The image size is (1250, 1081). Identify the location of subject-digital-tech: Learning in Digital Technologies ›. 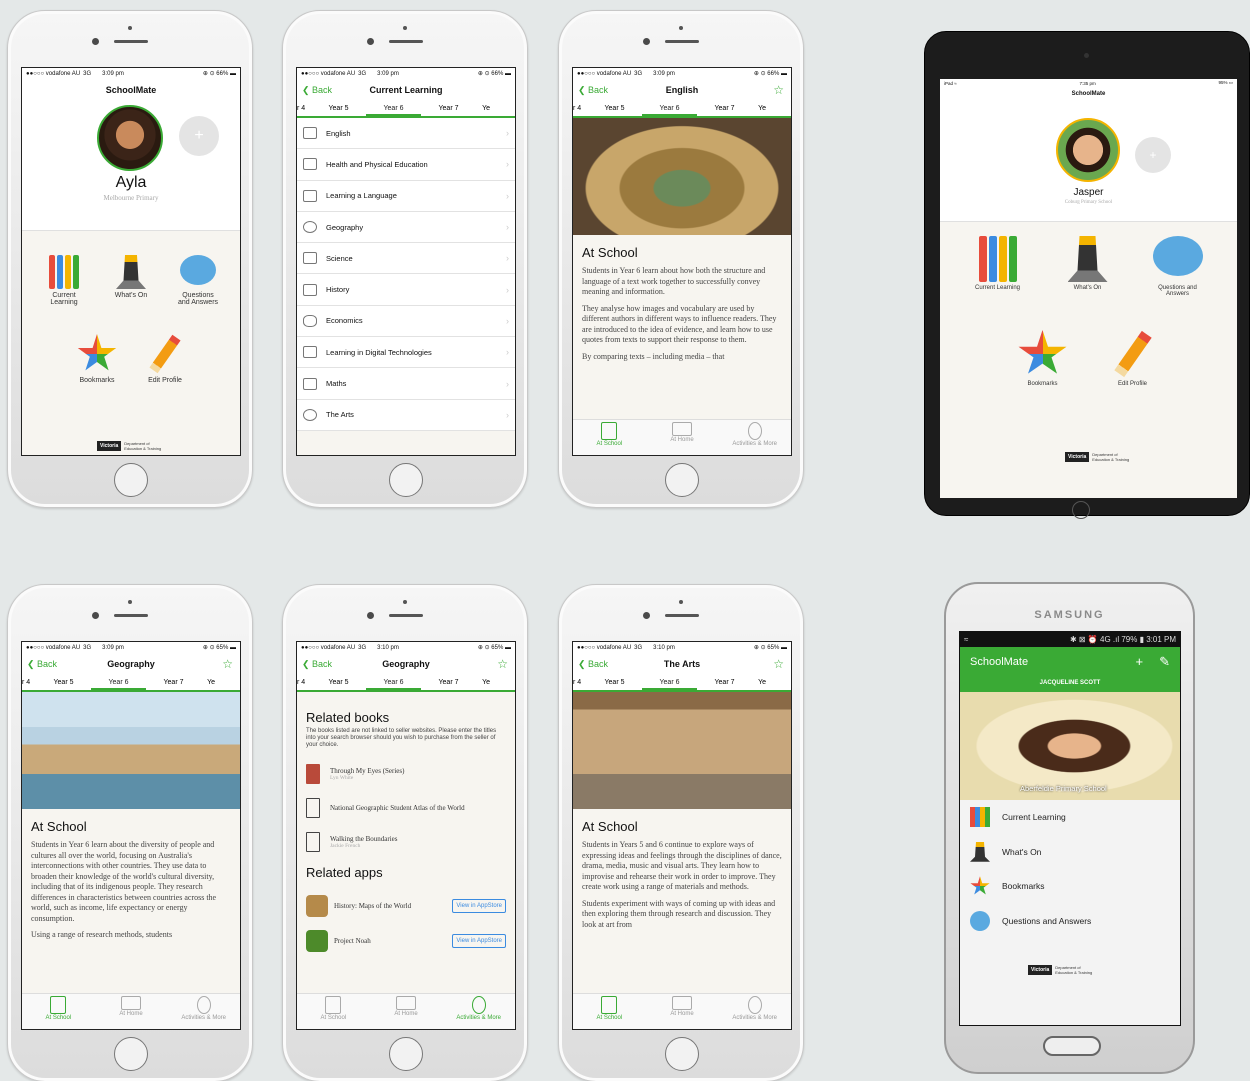
(406, 353).